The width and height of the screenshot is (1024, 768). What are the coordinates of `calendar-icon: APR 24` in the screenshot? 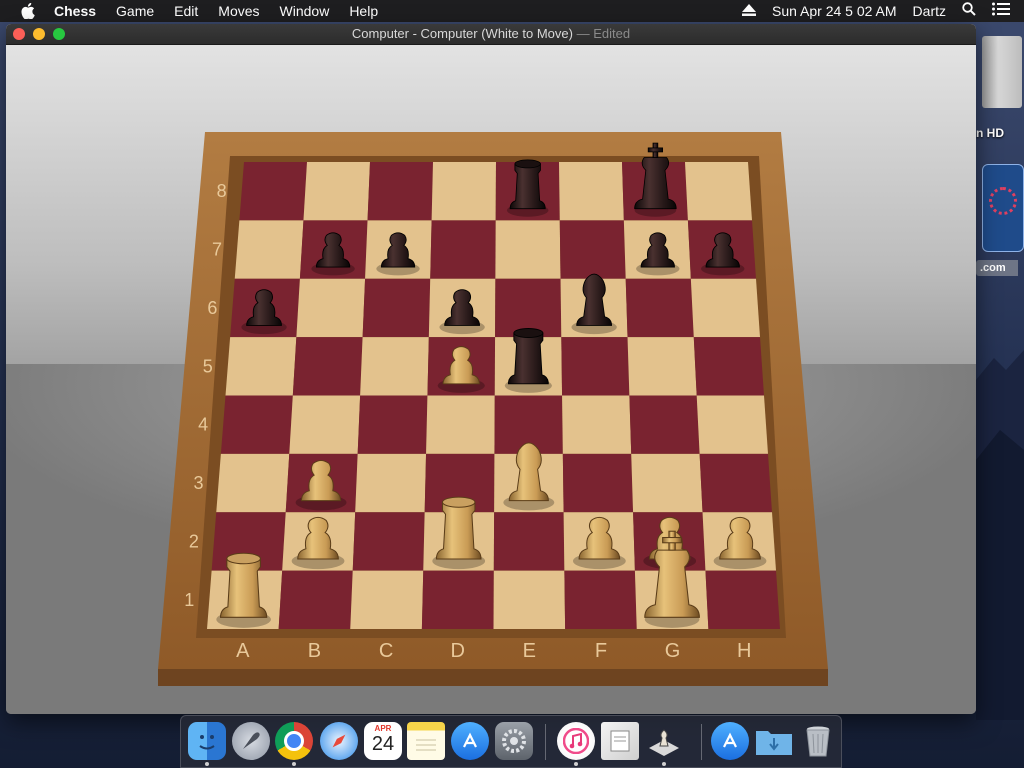 It's located at (383, 741).